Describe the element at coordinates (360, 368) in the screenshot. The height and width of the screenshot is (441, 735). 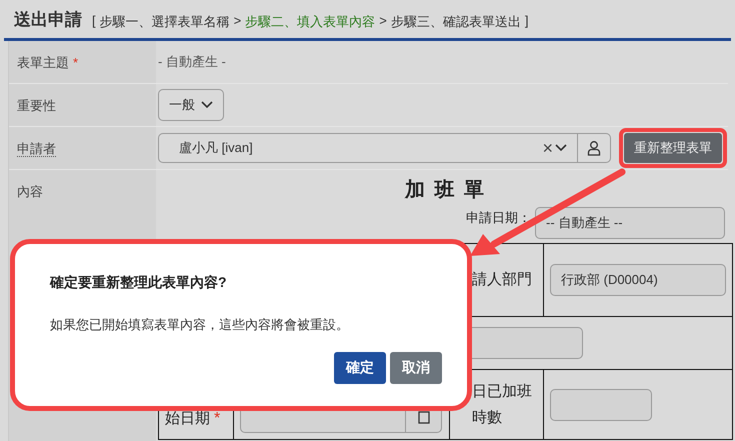
I see `confirm-button: 確定` at that location.